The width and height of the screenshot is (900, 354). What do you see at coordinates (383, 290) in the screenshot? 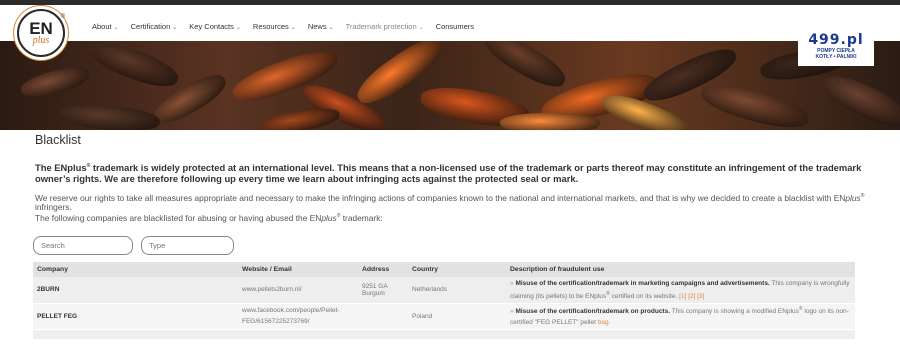
I see `address-cell: 9251 GA Burgum` at bounding box center [383, 290].